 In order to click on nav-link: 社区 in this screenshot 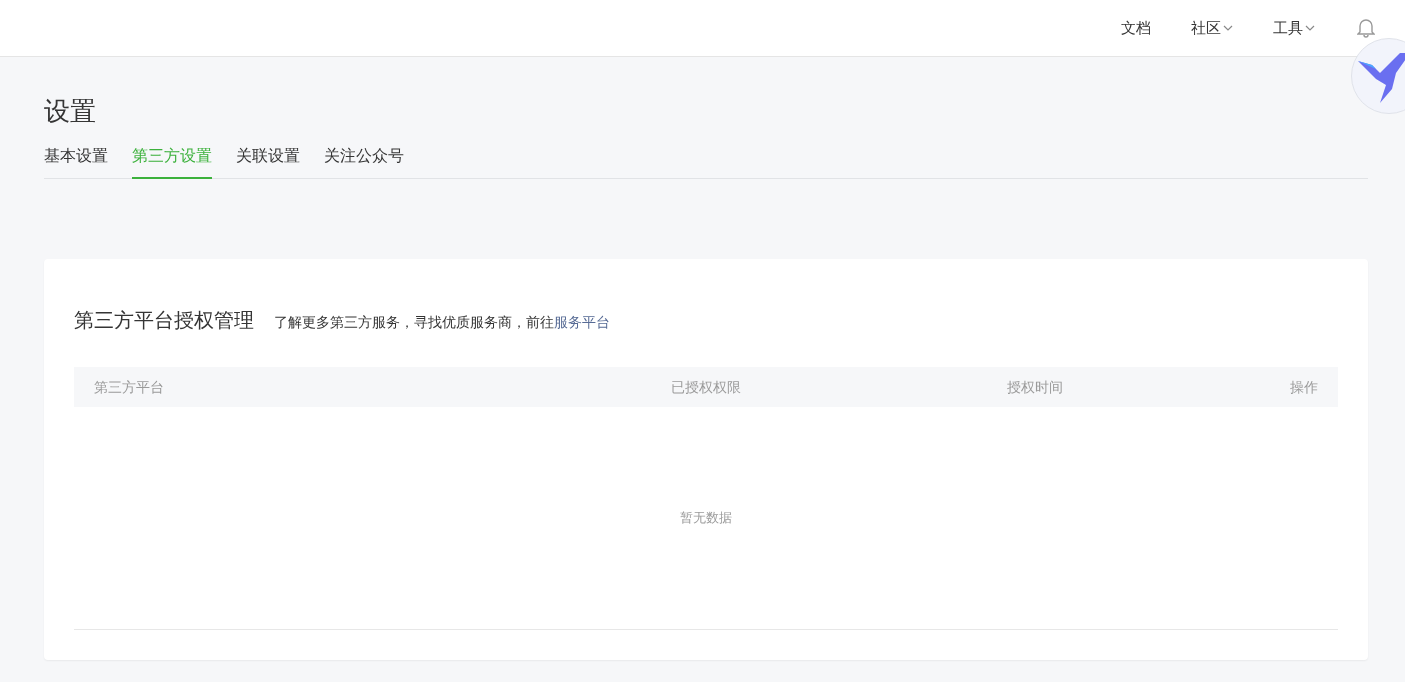, I will do `click(1212, 28)`.